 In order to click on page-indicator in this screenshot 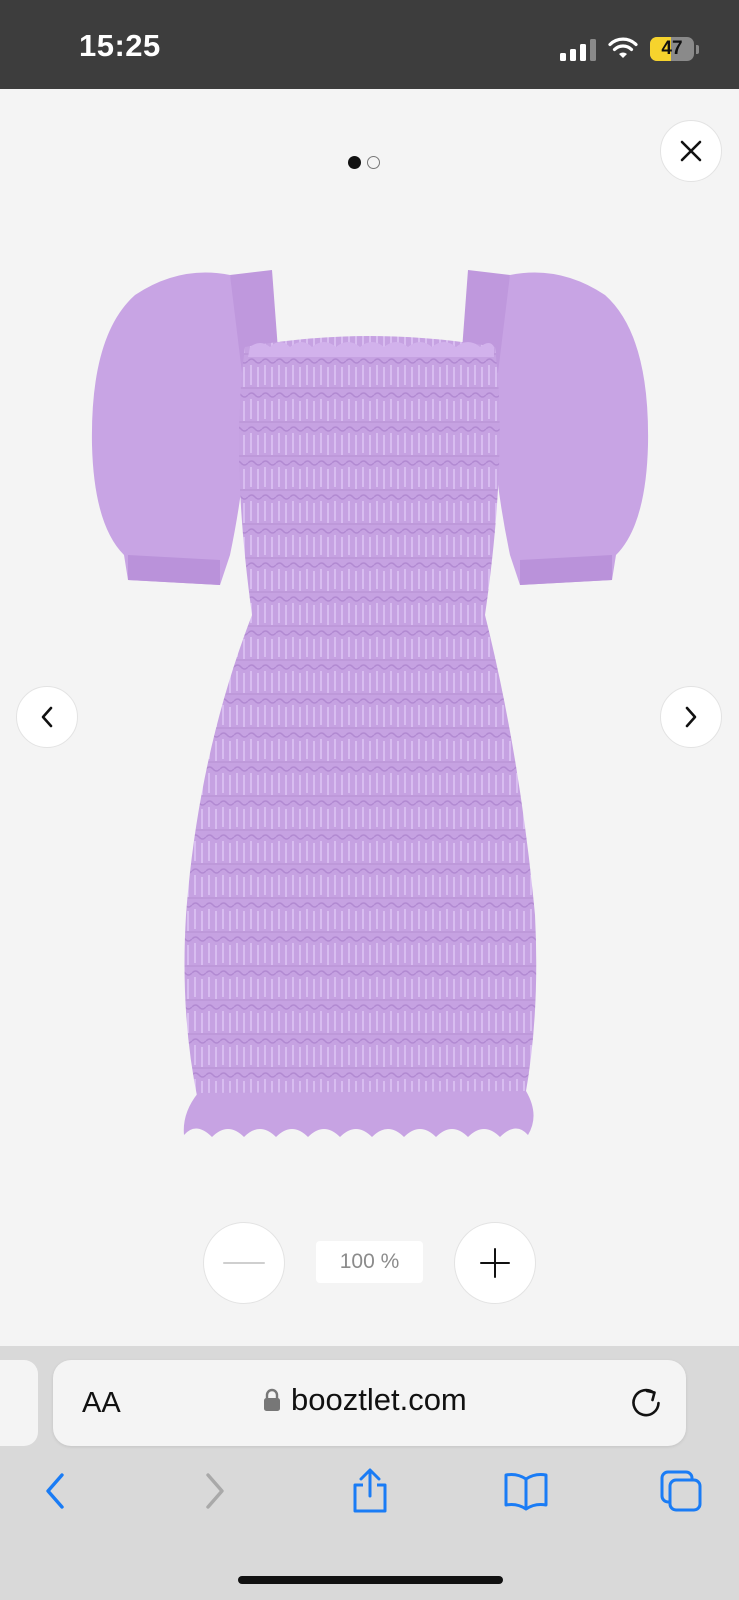, I will do `click(364, 162)`.